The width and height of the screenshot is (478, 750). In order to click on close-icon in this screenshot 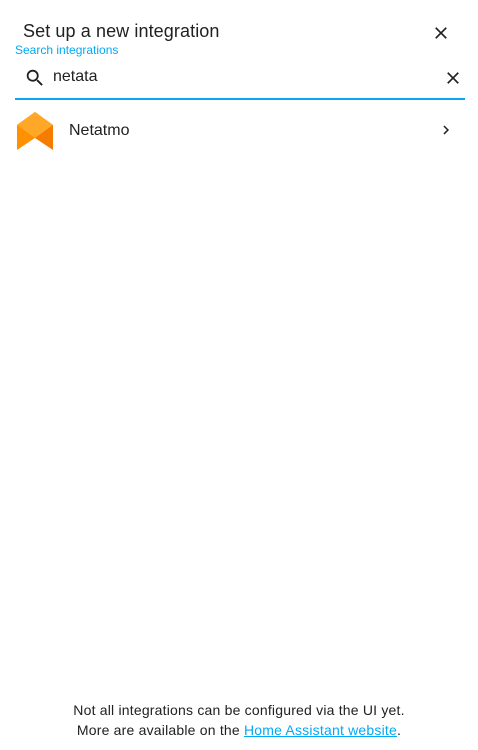, I will do `click(441, 33)`.